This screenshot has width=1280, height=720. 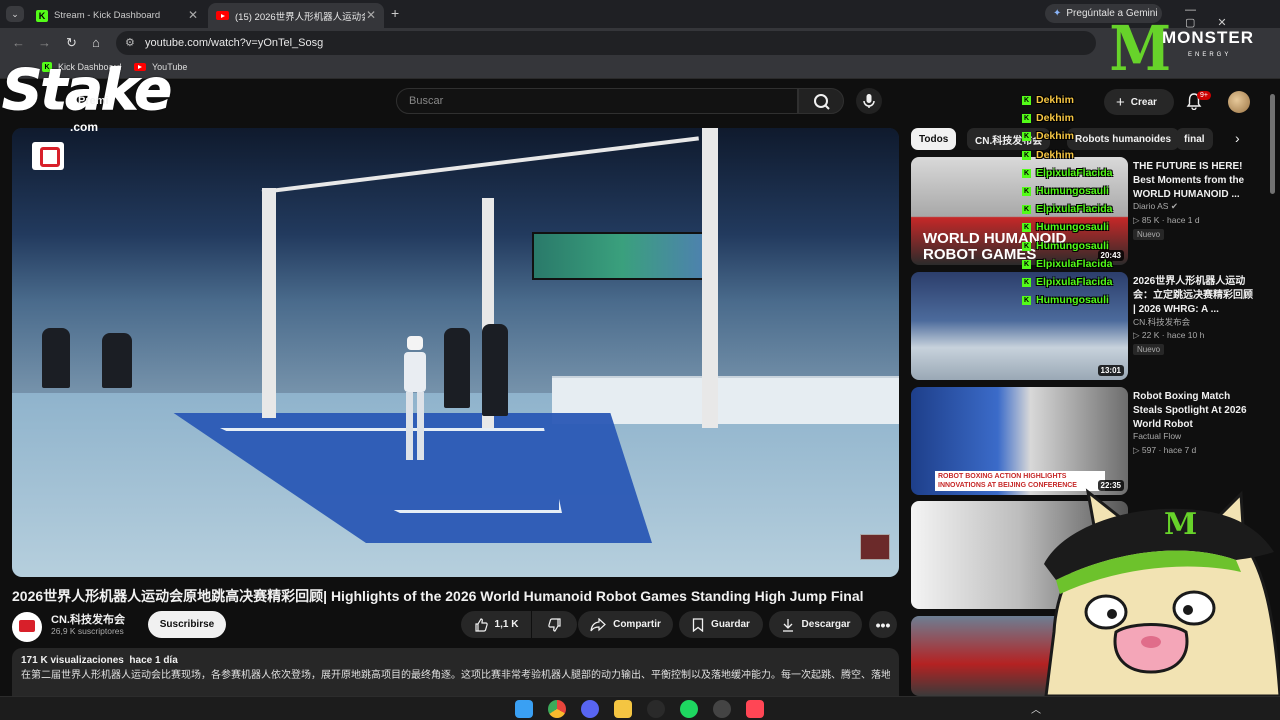 I want to click on download-button: Descargar, so click(x=815, y=624).